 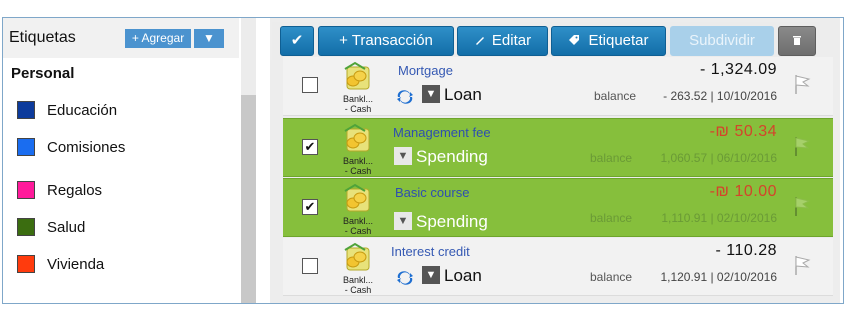 I want to click on payee-label: Interest credit, so click(x=430, y=251).